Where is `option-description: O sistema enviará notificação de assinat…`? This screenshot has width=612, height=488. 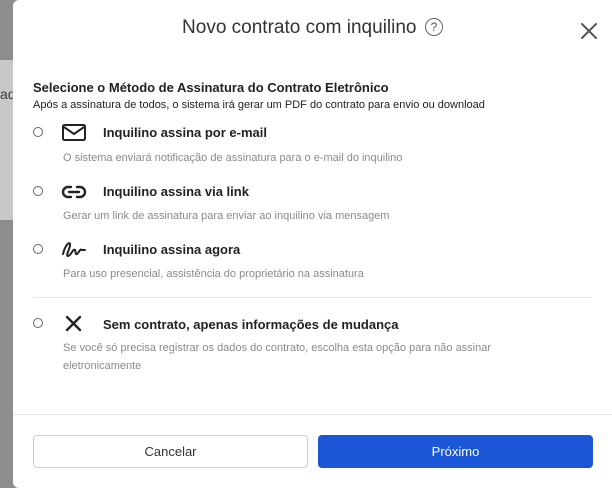
option-description: O sistema enviará notificação de assinat… is located at coordinates (233, 158).